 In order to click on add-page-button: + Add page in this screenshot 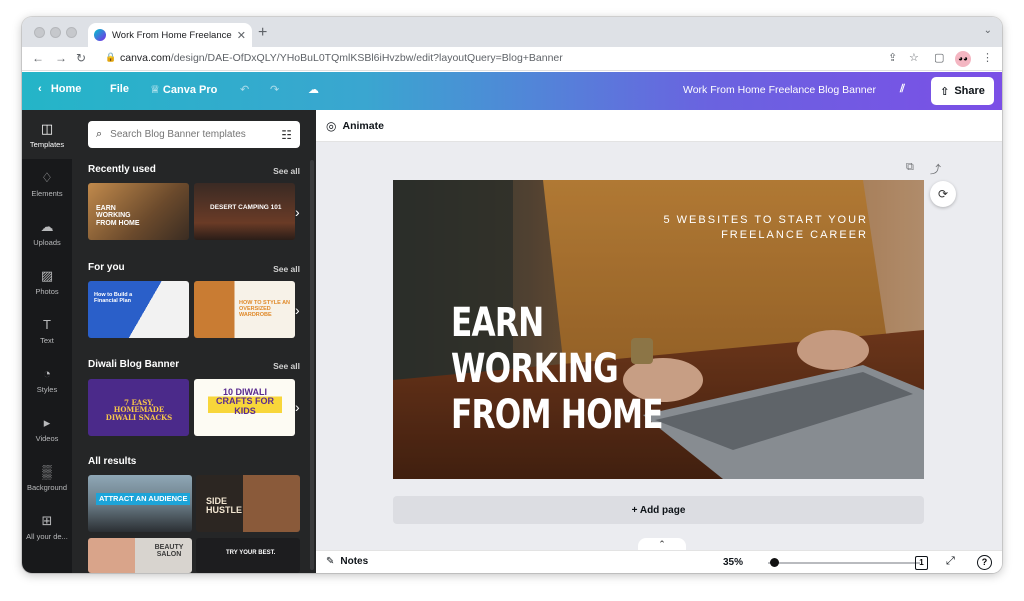, I will do `click(658, 510)`.